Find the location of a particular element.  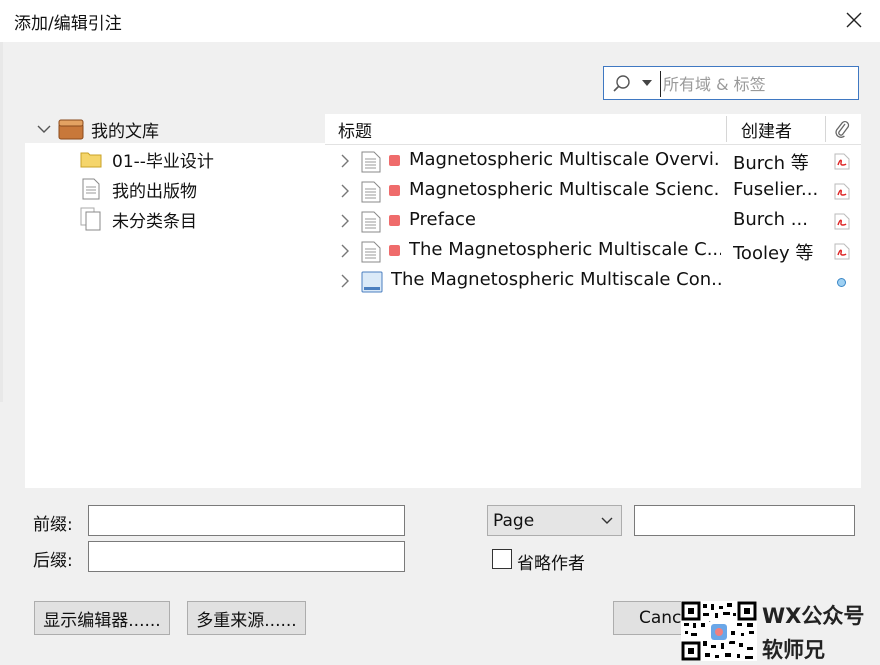

document-icon is located at coordinates (91, 189).